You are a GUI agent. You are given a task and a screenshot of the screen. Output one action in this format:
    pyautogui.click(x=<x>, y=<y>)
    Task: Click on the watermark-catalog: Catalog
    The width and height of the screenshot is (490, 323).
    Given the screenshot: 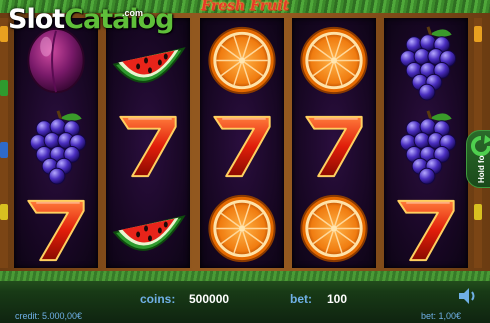 What is the action you would take?
    pyautogui.click(x=119, y=19)
    